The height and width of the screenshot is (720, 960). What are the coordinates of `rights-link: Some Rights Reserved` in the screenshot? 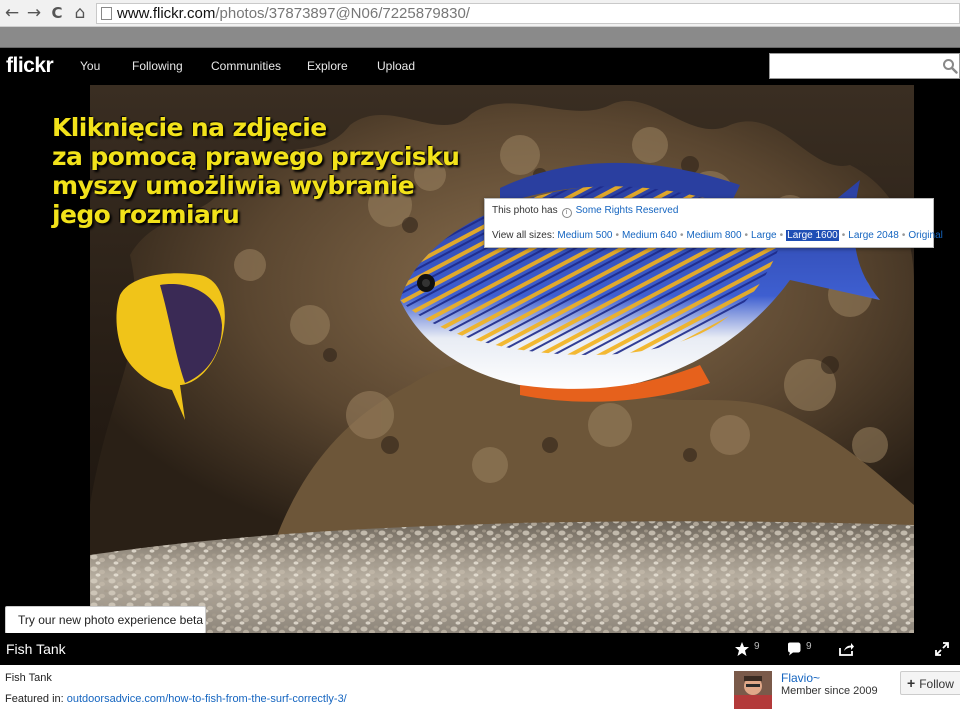 It's located at (627, 210).